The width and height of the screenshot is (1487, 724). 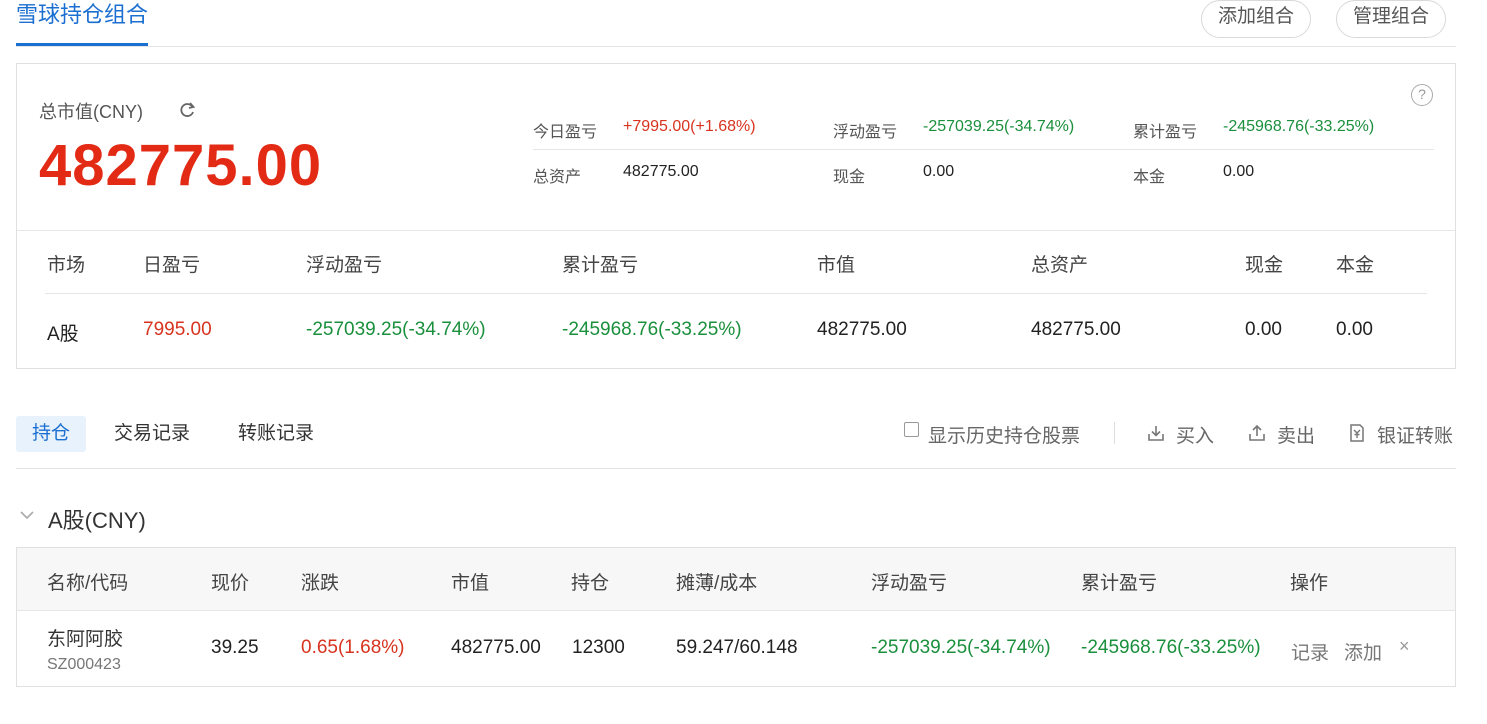 What do you see at coordinates (717, 583) in the screenshot?
I see `col-cost: 摊薄/成本` at bounding box center [717, 583].